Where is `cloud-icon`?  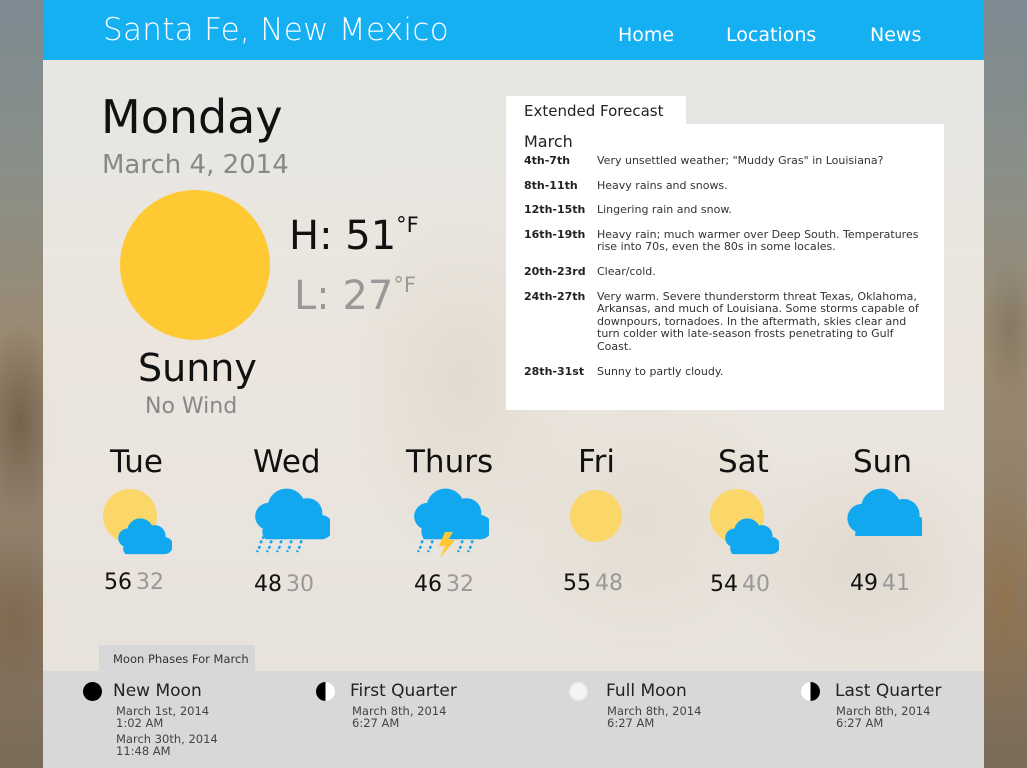
cloud-icon is located at coordinates (887, 515).